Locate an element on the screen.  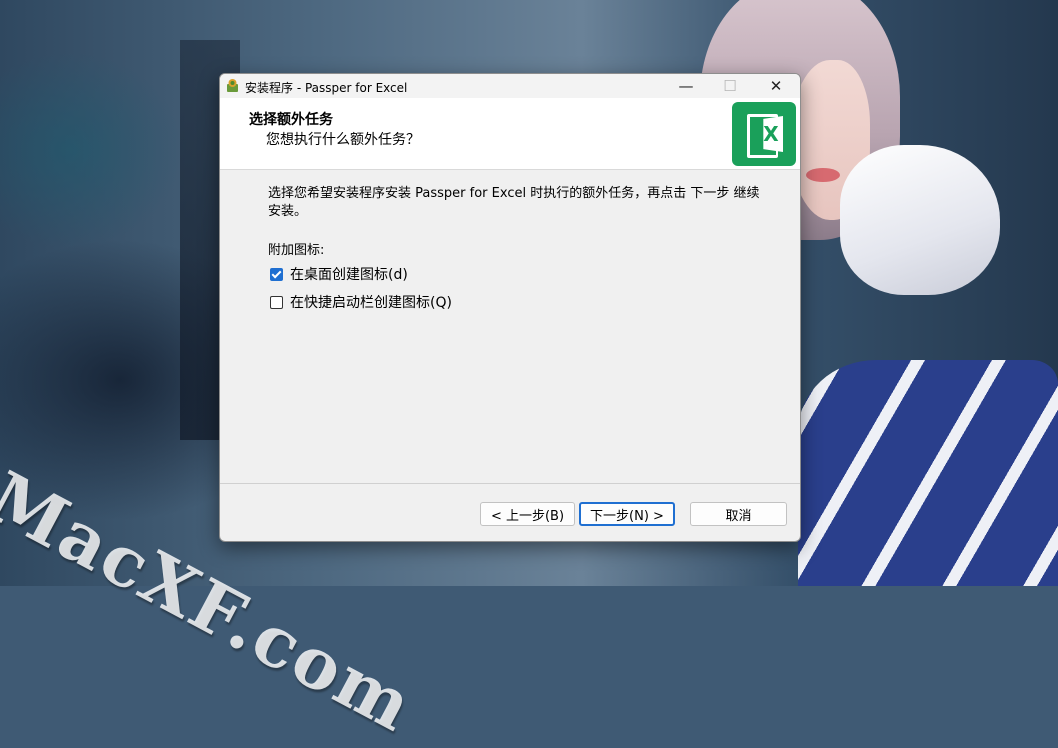
desktop-icon-option: 在桌面创建图标(d) is located at coordinates (339, 274).